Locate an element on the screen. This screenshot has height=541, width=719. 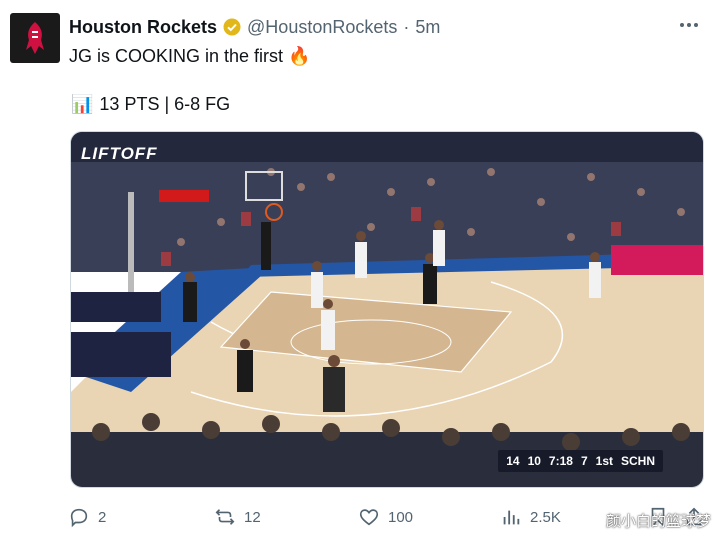
shot-clock: 7 is located at coordinates (584, 461).